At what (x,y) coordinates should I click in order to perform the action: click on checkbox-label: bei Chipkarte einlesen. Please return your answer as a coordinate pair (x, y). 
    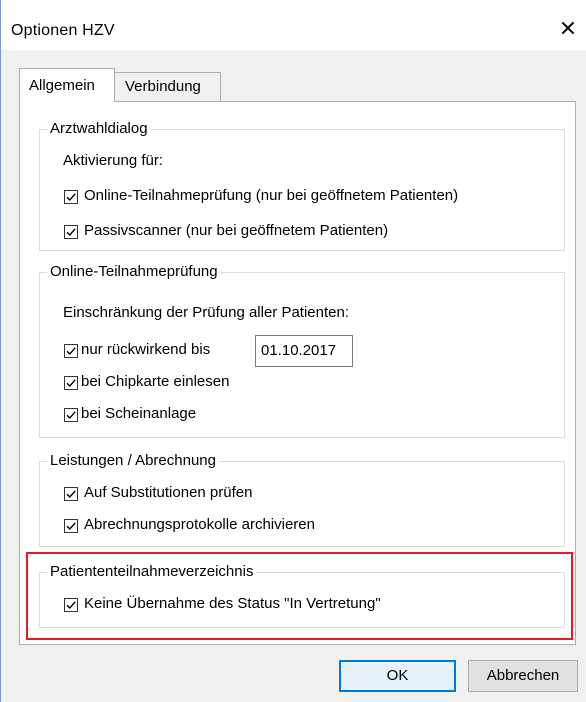
    Looking at the image, I should click on (155, 381).